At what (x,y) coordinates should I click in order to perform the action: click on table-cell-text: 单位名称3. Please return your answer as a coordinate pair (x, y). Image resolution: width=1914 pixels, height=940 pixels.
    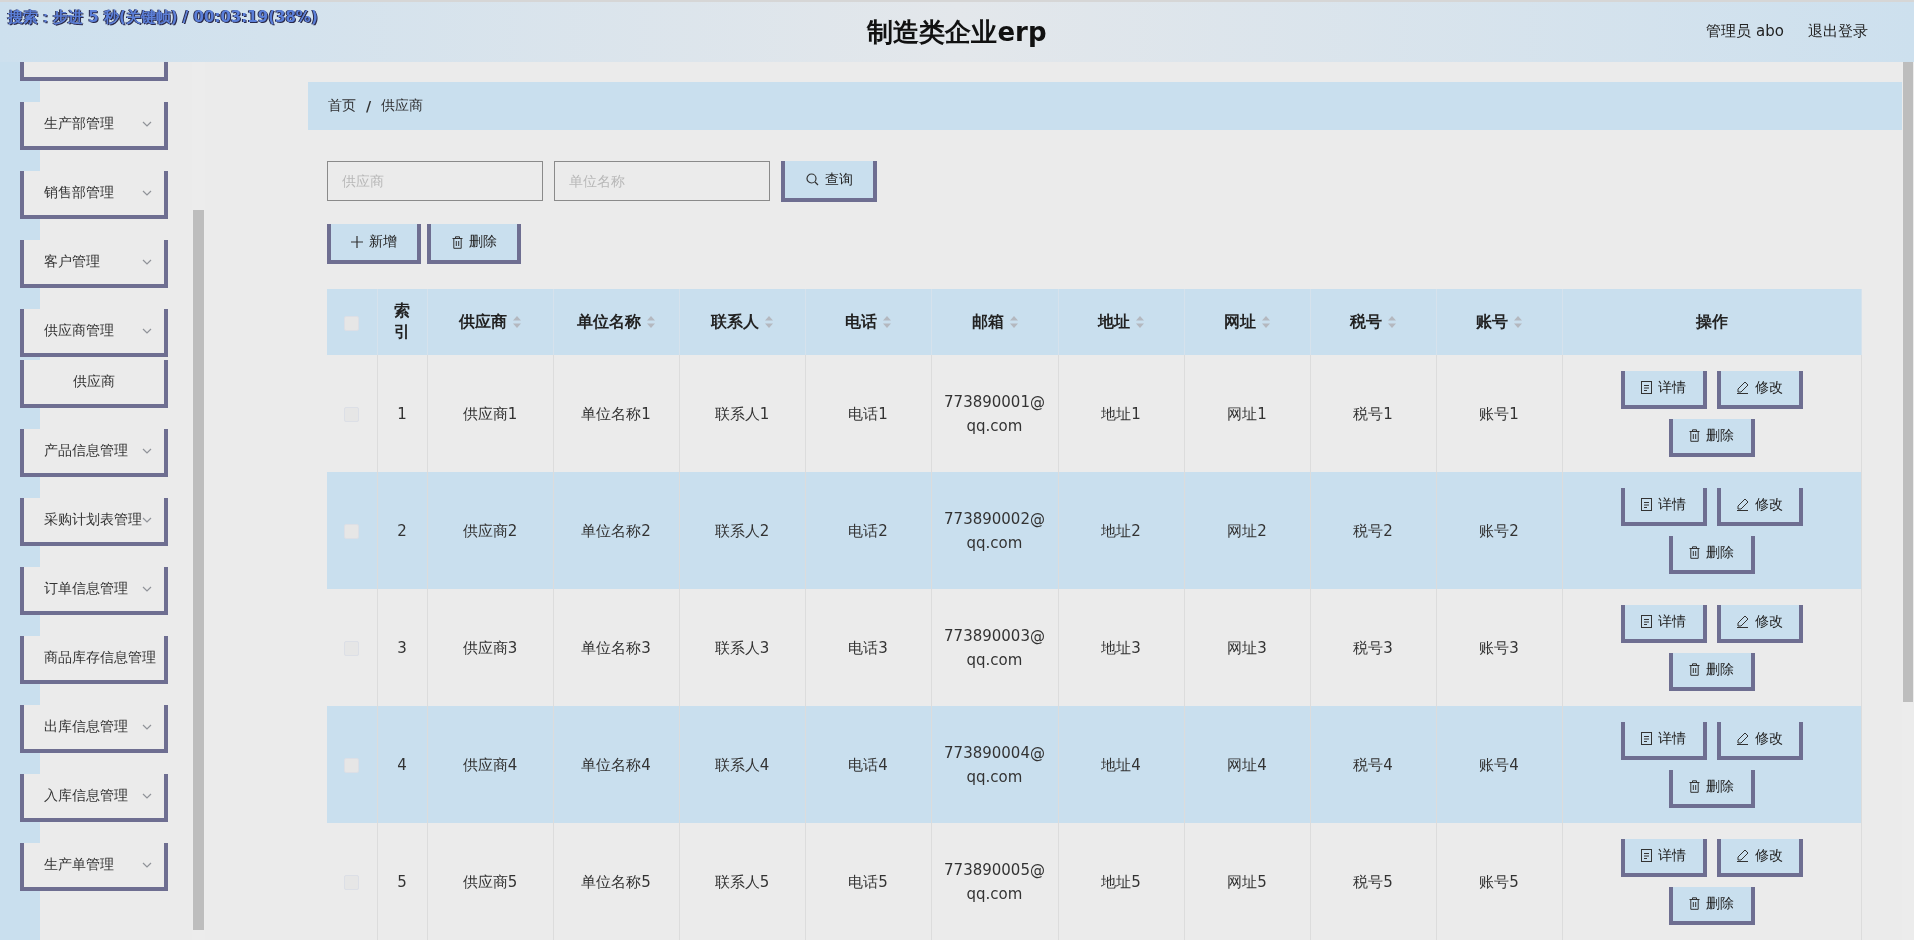
    Looking at the image, I should click on (616, 648).